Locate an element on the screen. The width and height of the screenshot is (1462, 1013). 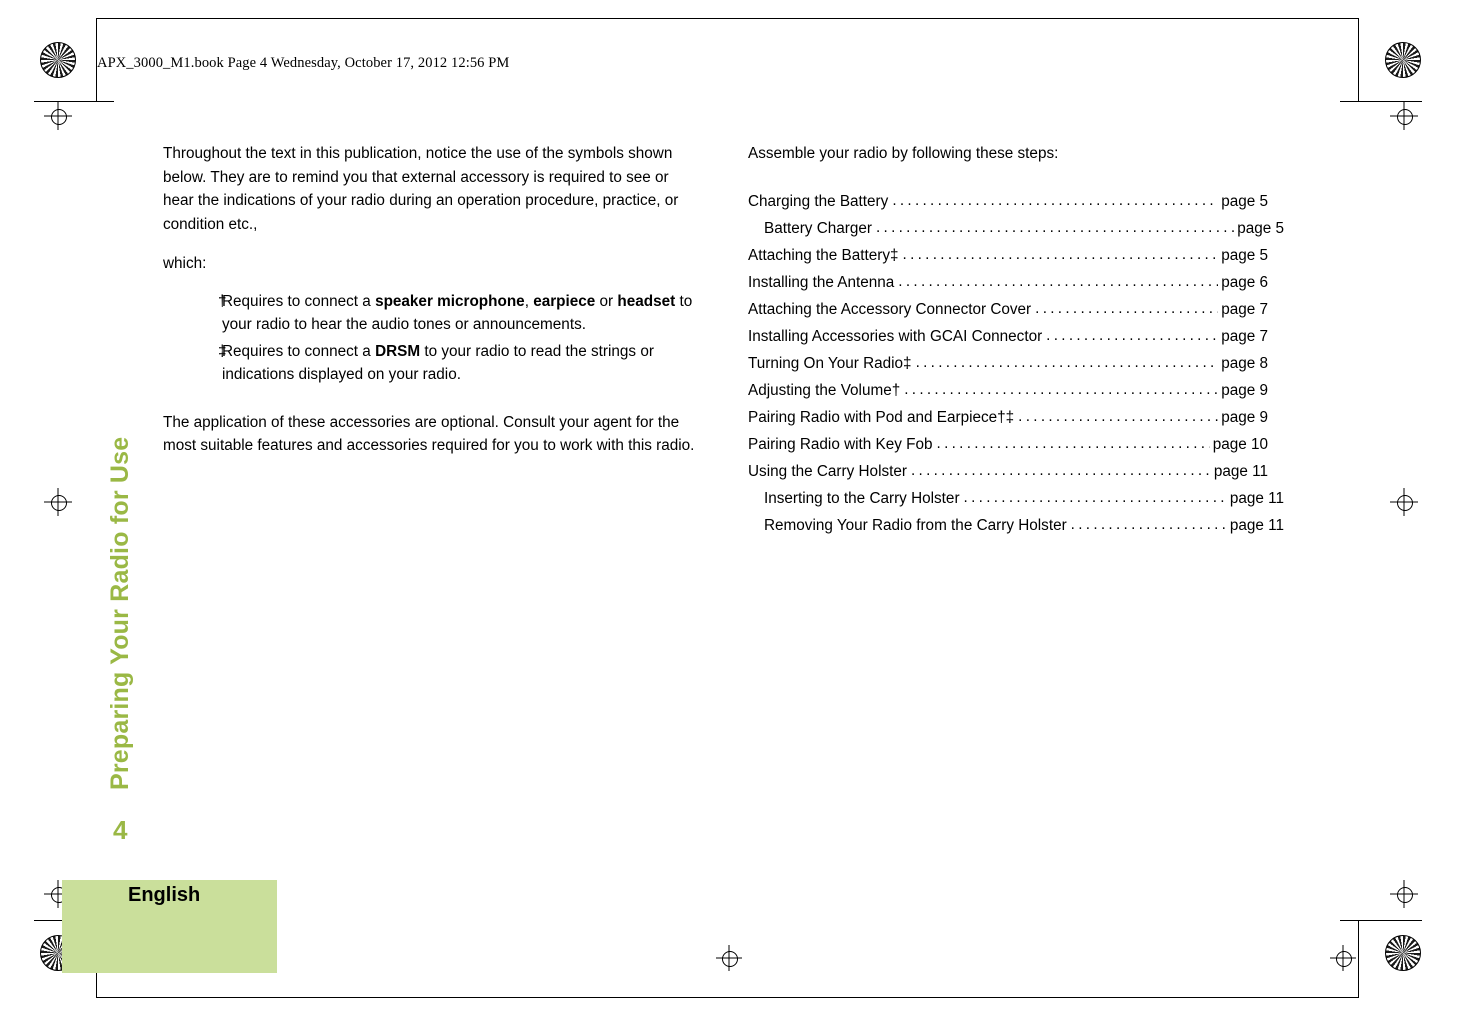
crop-line-right-vertical-bottom is located at coordinates (1358, 959).